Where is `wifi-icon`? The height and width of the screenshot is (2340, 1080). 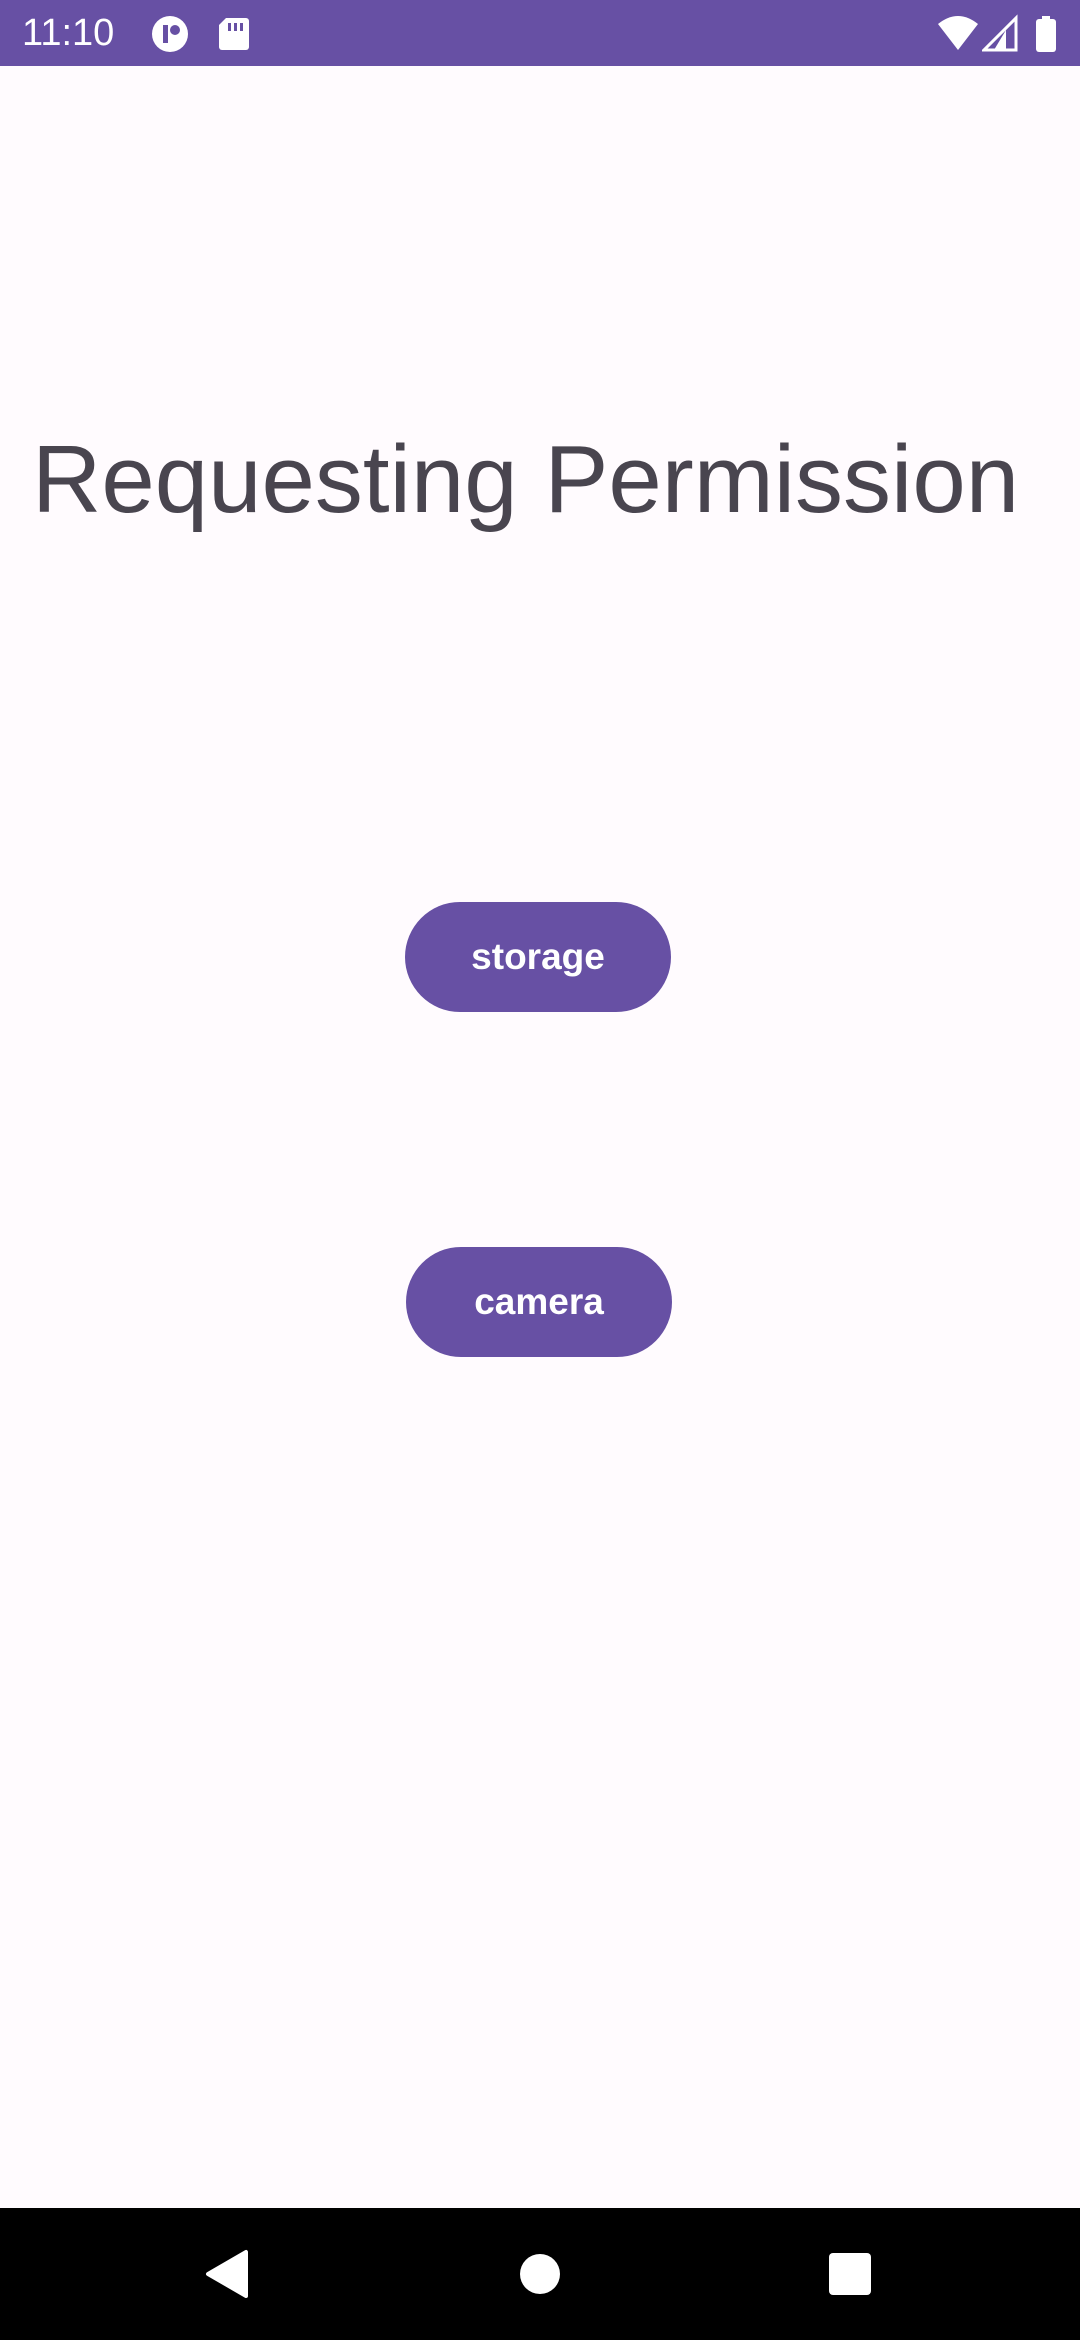
wifi-icon is located at coordinates (958, 33).